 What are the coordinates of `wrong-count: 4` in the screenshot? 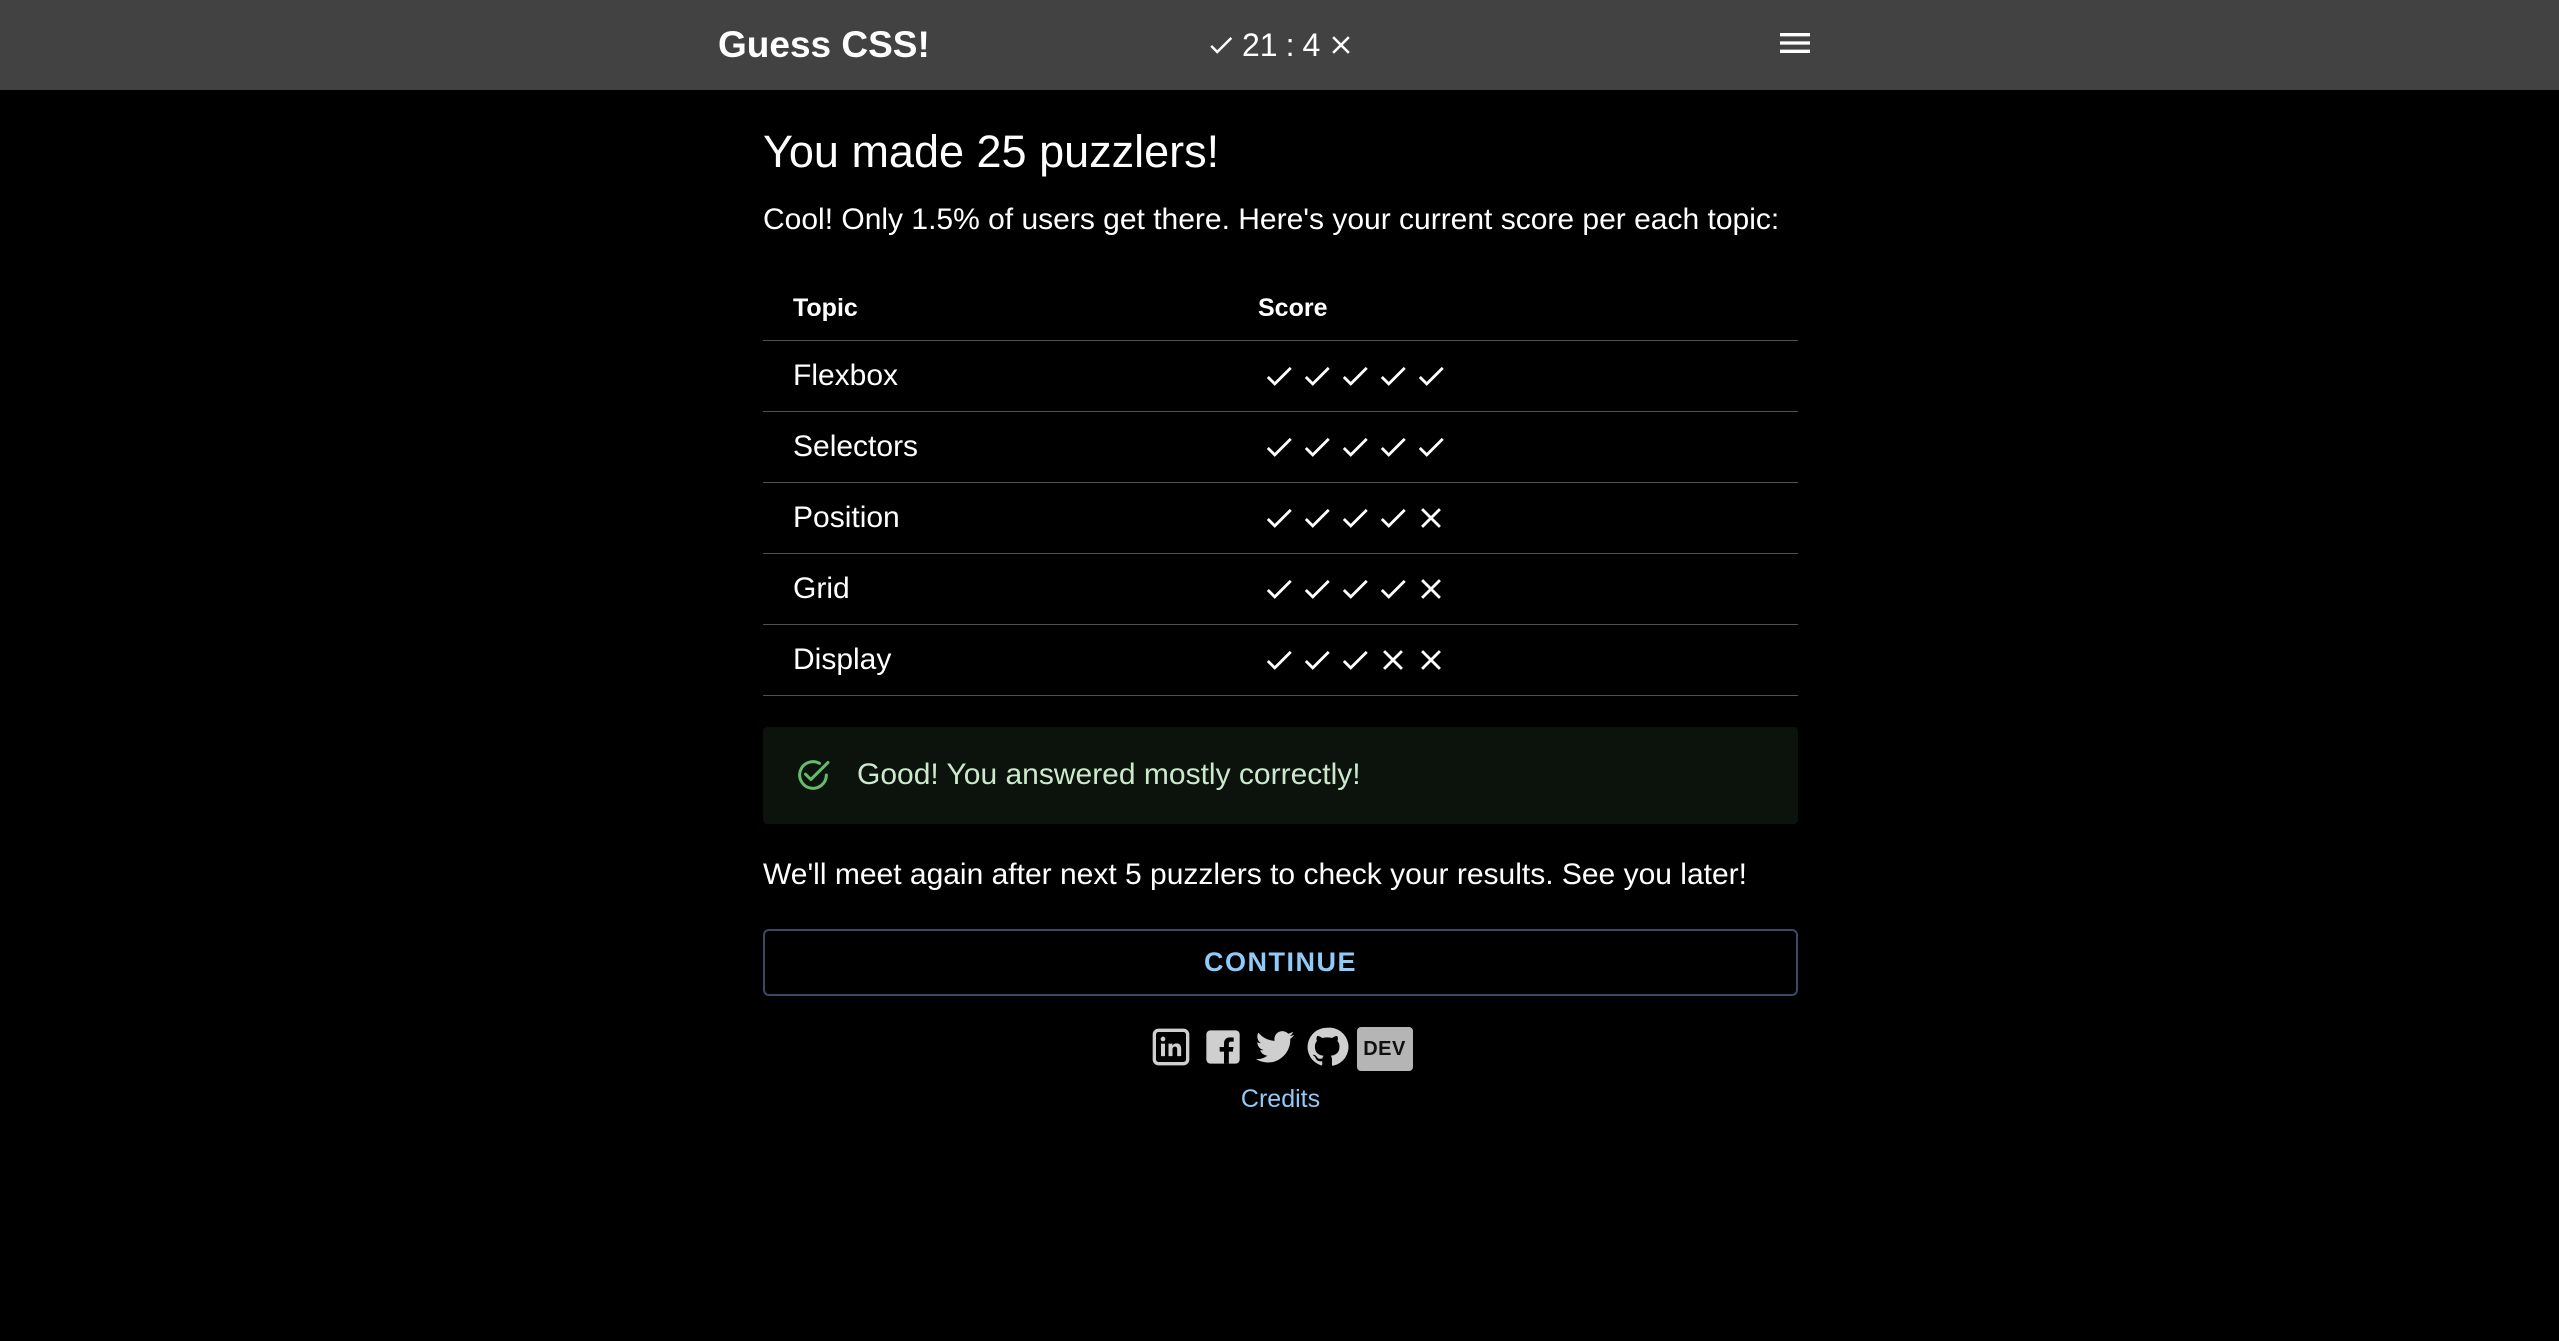 It's located at (1311, 44).